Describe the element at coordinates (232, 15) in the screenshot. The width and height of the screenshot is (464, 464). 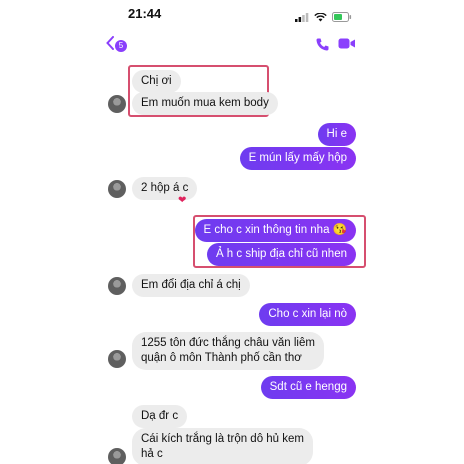
I see `status-bar: 21:44` at that location.